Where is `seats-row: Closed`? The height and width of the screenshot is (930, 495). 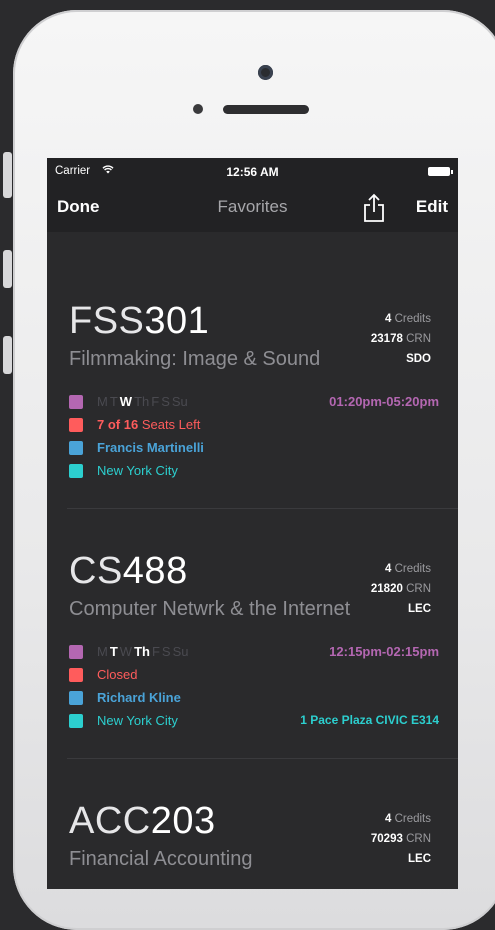 seats-row: Closed is located at coordinates (254, 676).